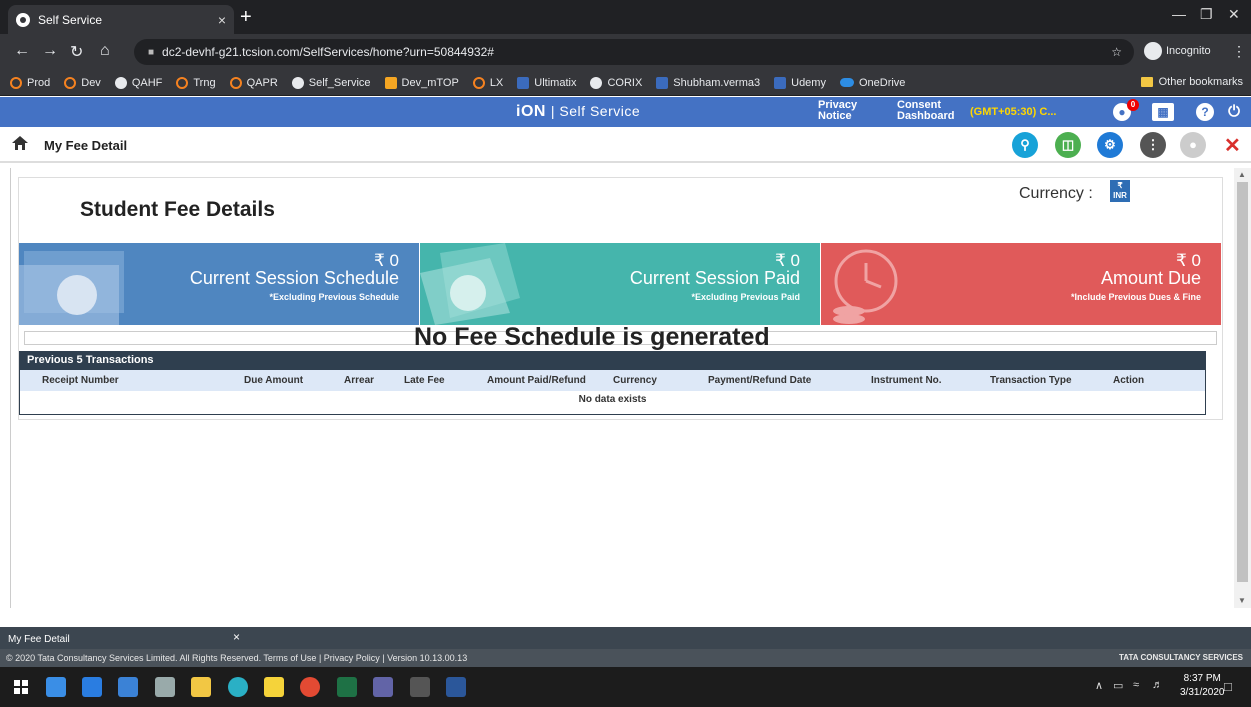 The height and width of the screenshot is (707, 1251). I want to click on window-close-icon: ✕, so click(1234, 14).